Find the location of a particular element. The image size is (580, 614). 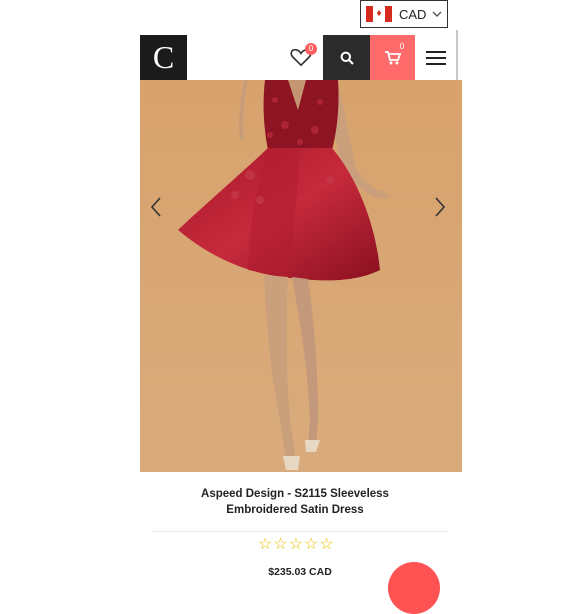

wishlist-button: 0 is located at coordinates (303, 56).